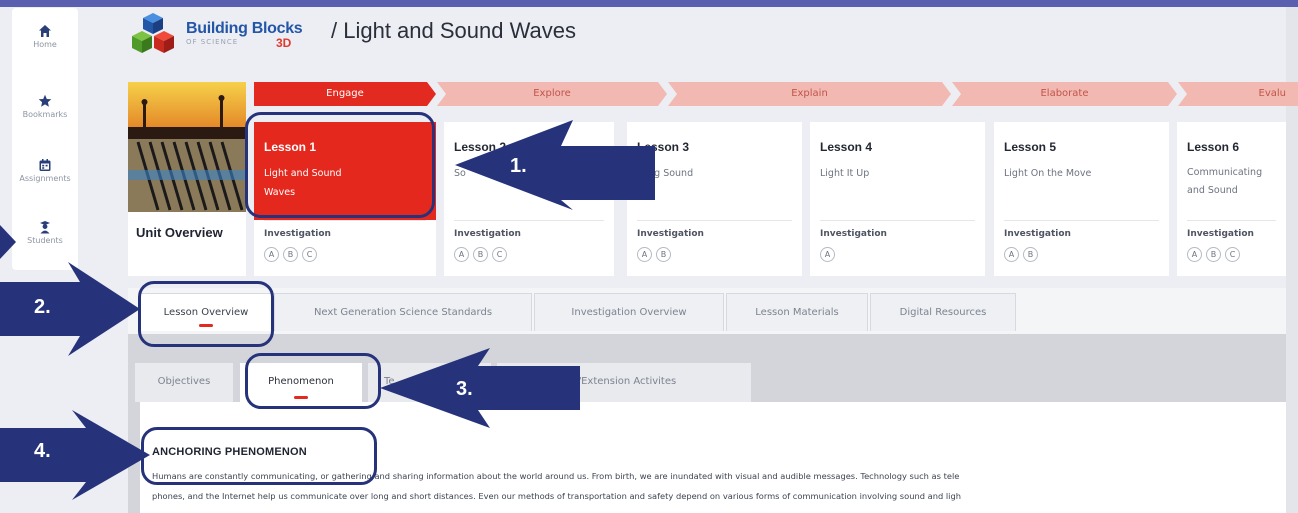 The width and height of the screenshot is (1298, 513). Describe the element at coordinates (797, 312) in the screenshot. I see `tab-lesson-materials: Lesson Materials` at that location.